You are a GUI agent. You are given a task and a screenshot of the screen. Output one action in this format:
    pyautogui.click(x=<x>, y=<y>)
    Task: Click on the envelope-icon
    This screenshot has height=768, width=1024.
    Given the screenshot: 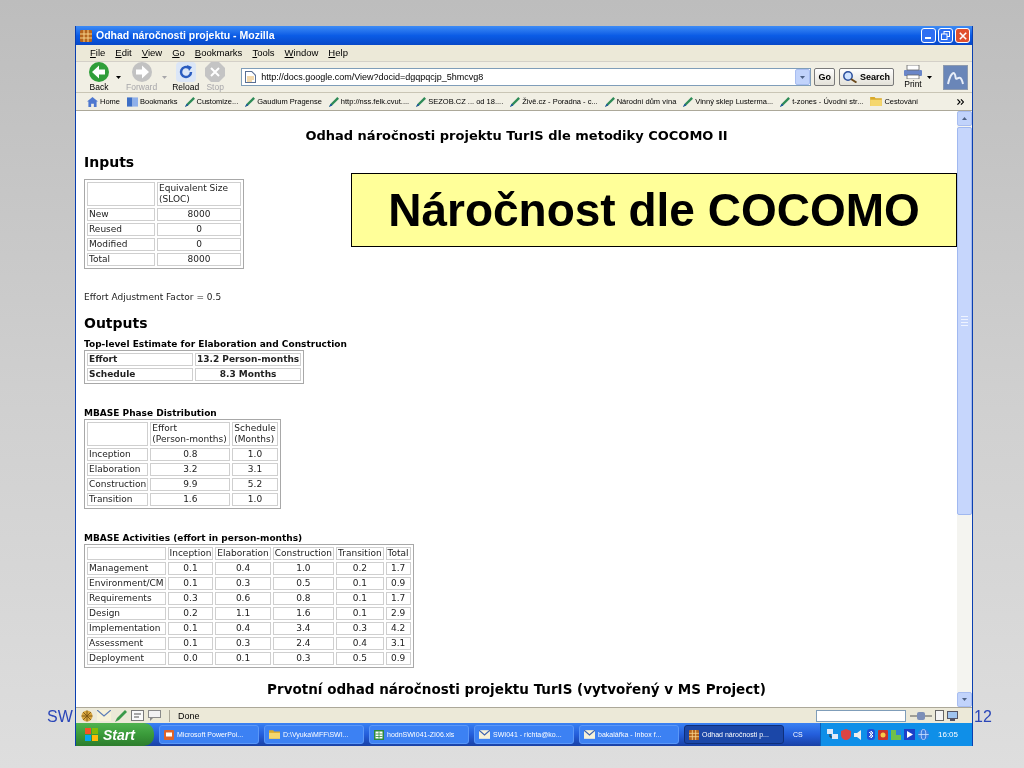 What is the action you would take?
    pyautogui.click(x=484, y=734)
    